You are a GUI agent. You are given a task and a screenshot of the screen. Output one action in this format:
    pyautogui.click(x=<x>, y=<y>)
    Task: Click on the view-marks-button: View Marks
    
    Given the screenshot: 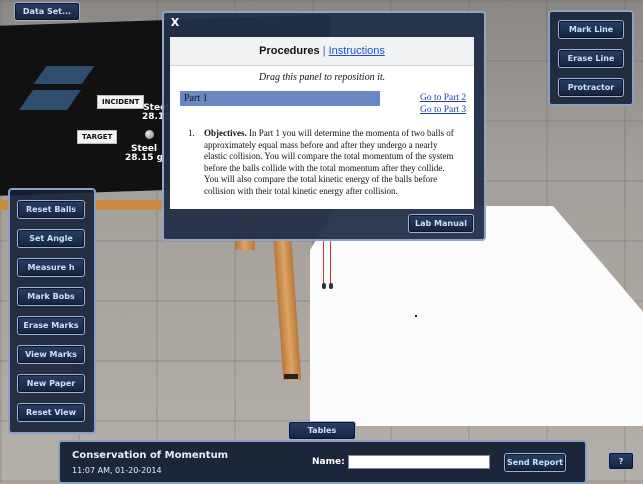 What is the action you would take?
    pyautogui.click(x=51, y=354)
    